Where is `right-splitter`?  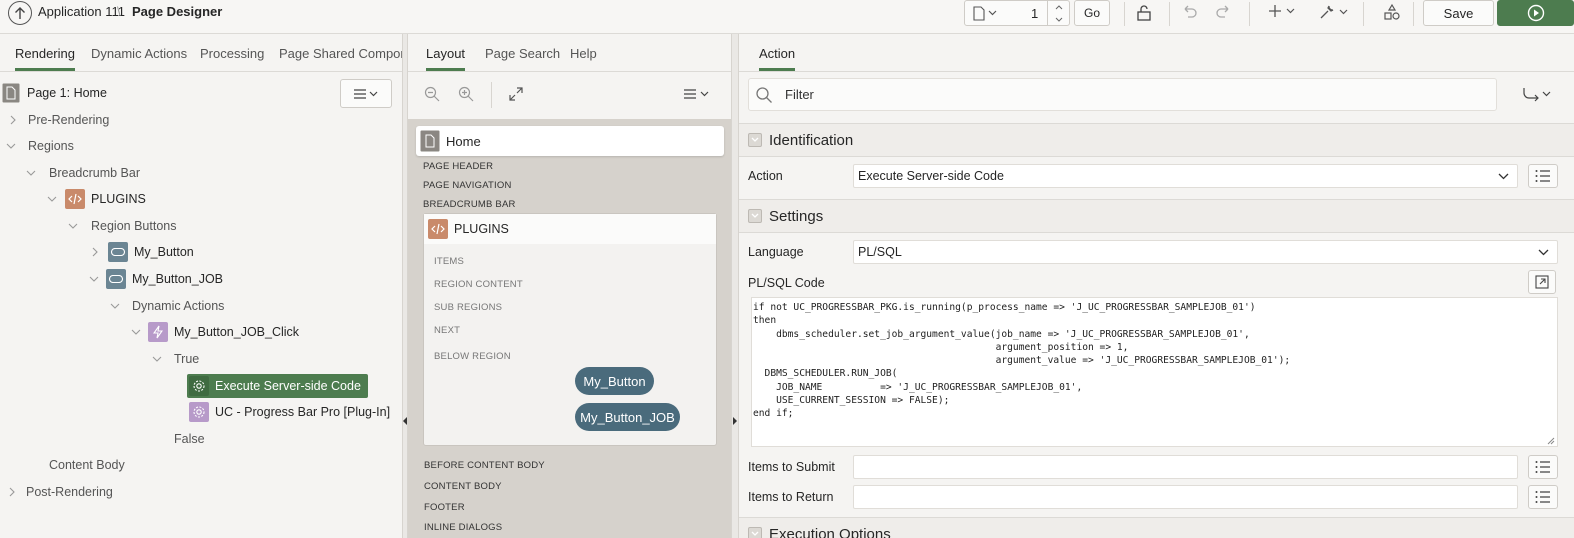
right-splitter is located at coordinates (735, 286).